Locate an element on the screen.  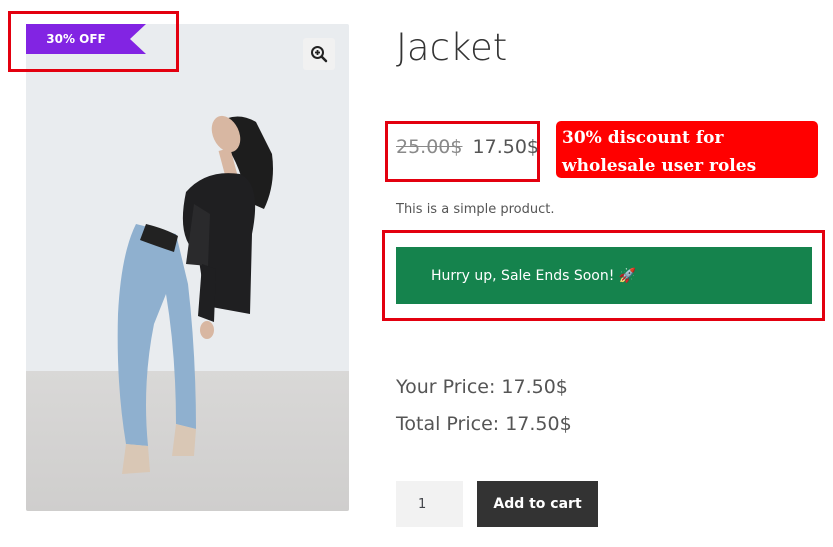
sale-price: 17.50$ is located at coordinates (506, 147).